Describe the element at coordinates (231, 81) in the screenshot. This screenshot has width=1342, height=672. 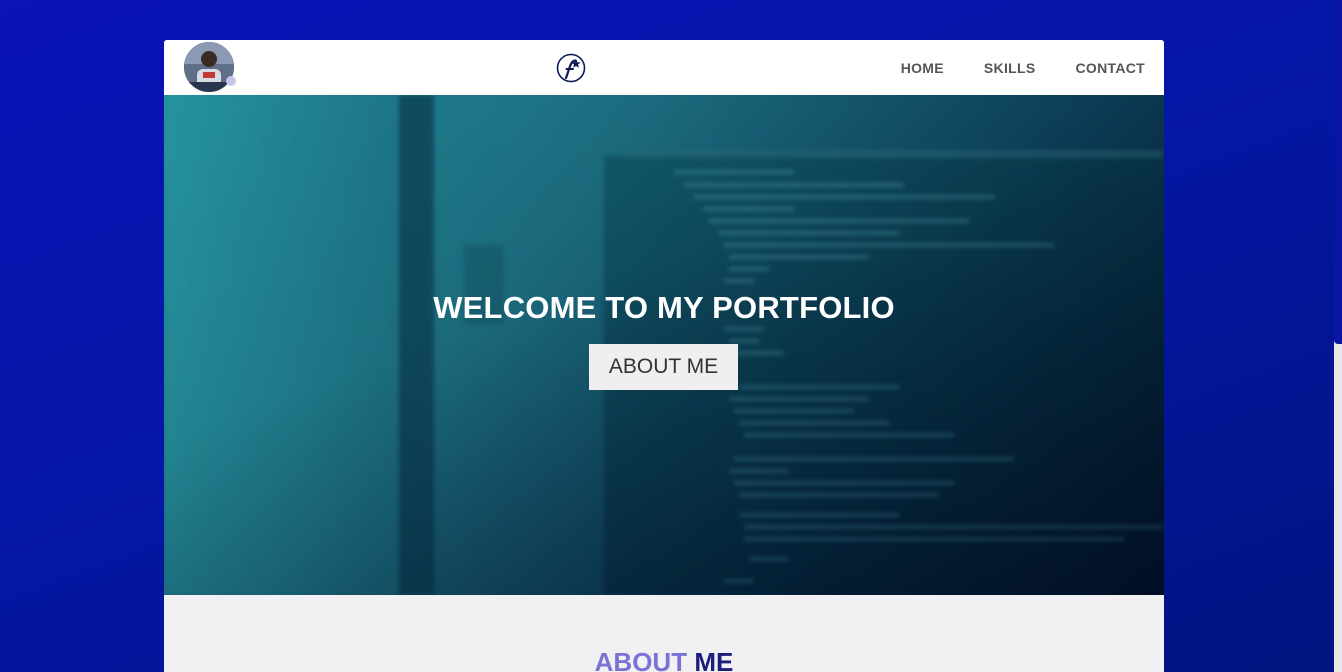
I see `avatar-status-dot` at that location.